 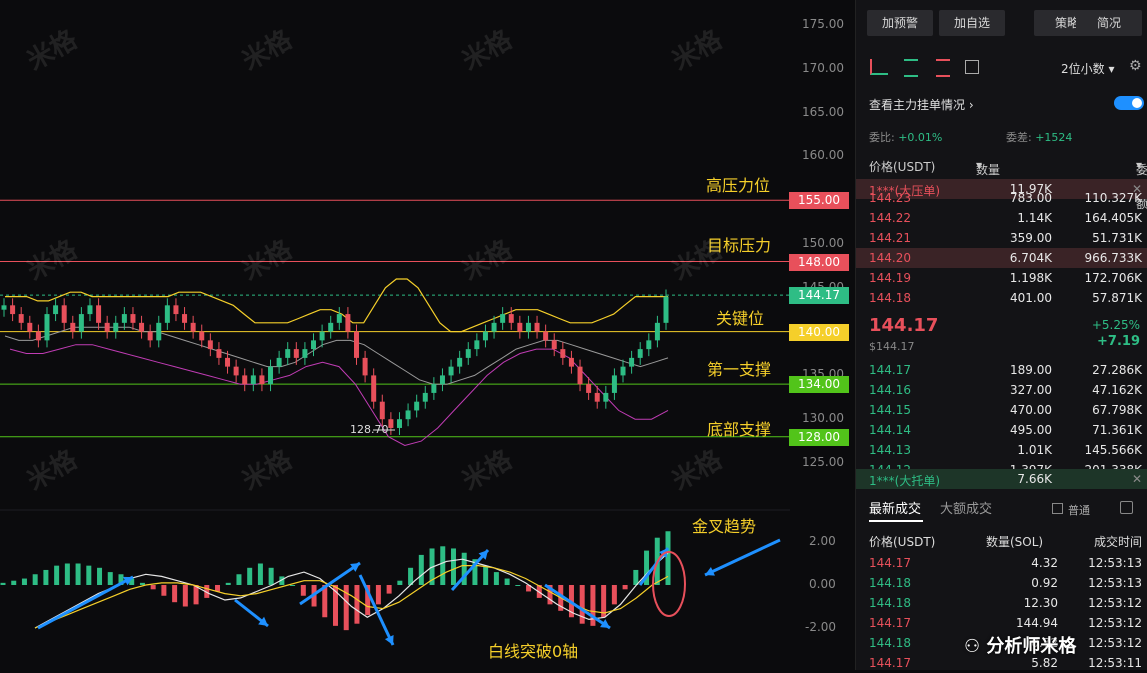 I want to click on wei-bi: 委比: +0.01%, so click(x=905, y=137).